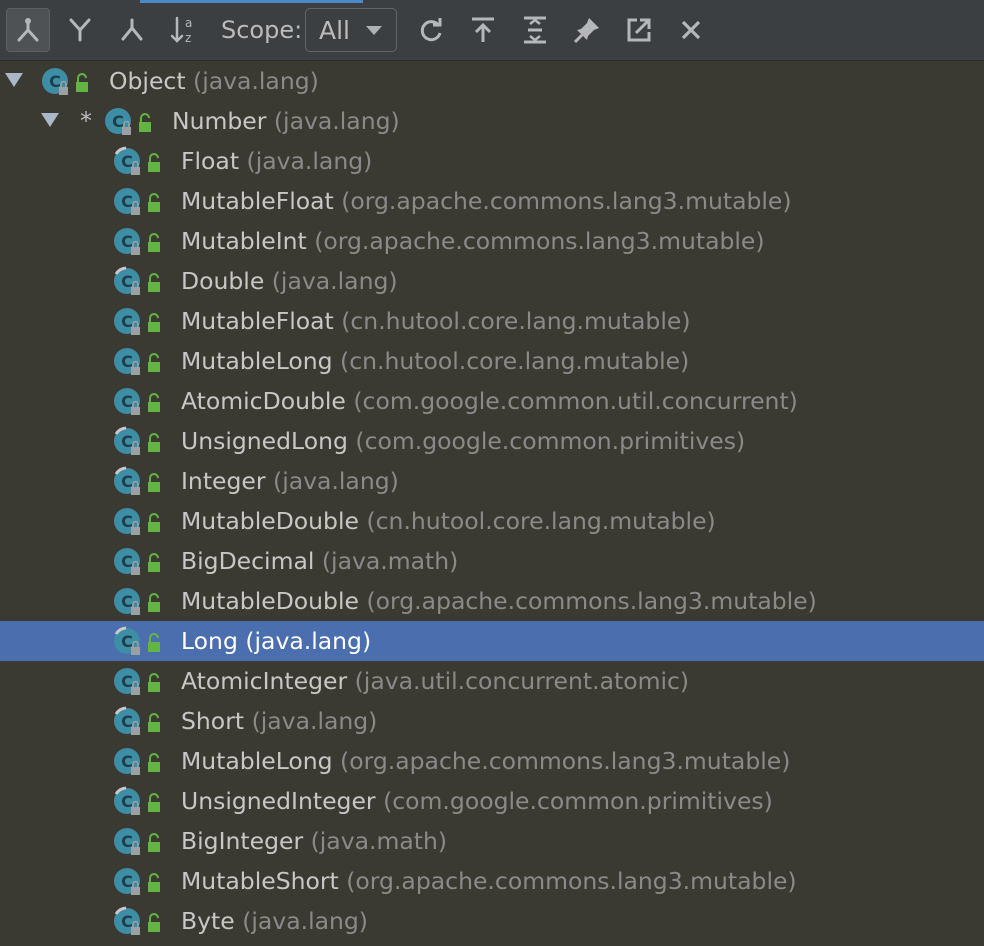  What do you see at coordinates (492, 641) in the screenshot?
I see `tree-row: C Long (java.lang)` at bounding box center [492, 641].